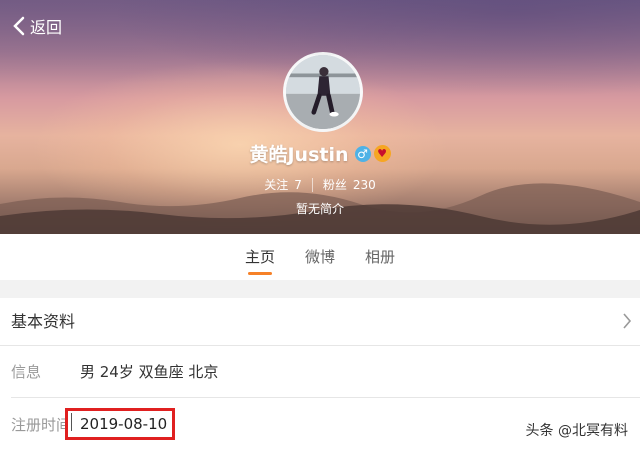  Describe the element at coordinates (362, 153) in the screenshot. I see `male-gender-icon: ♂` at that location.